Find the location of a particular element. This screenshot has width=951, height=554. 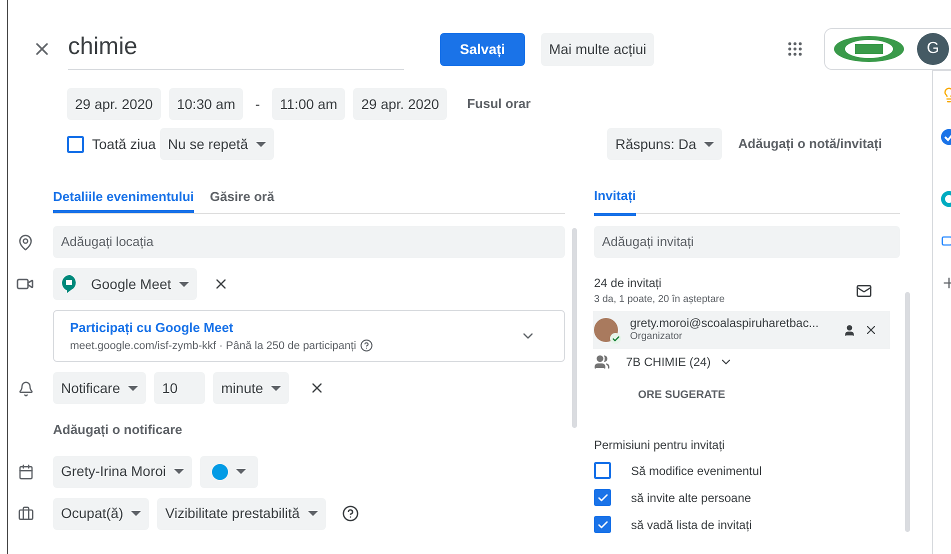

availability-dropdown: Ocupat(ă) is located at coordinates (101, 514).